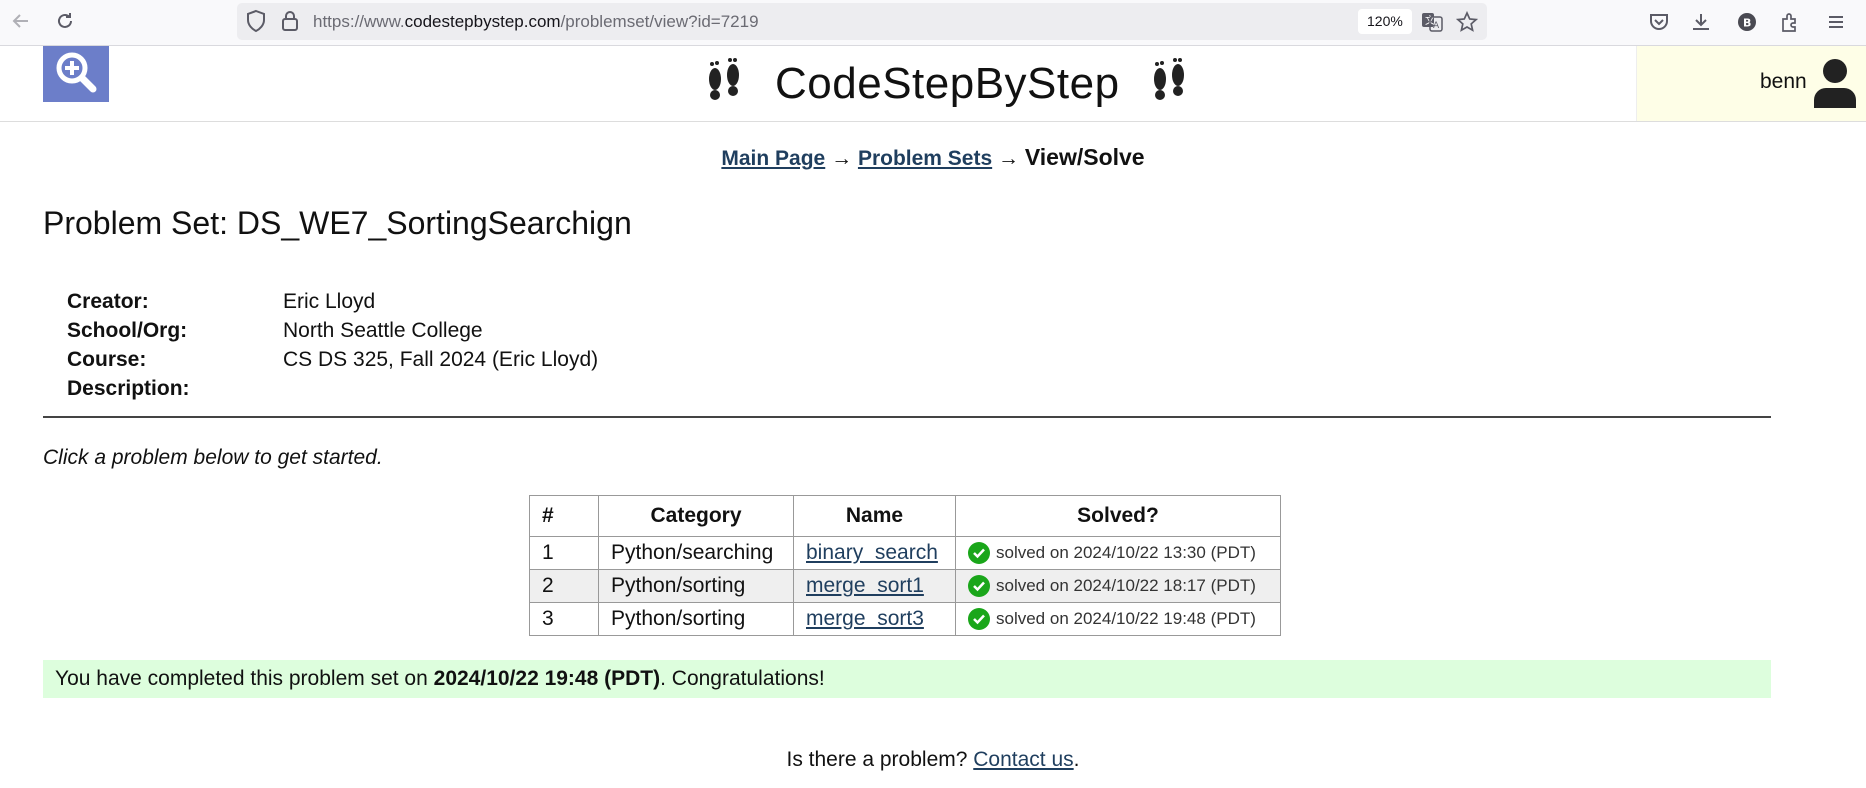 Image resolution: width=1866 pixels, height=788 pixels. I want to click on footer-period: ., so click(1076, 759).